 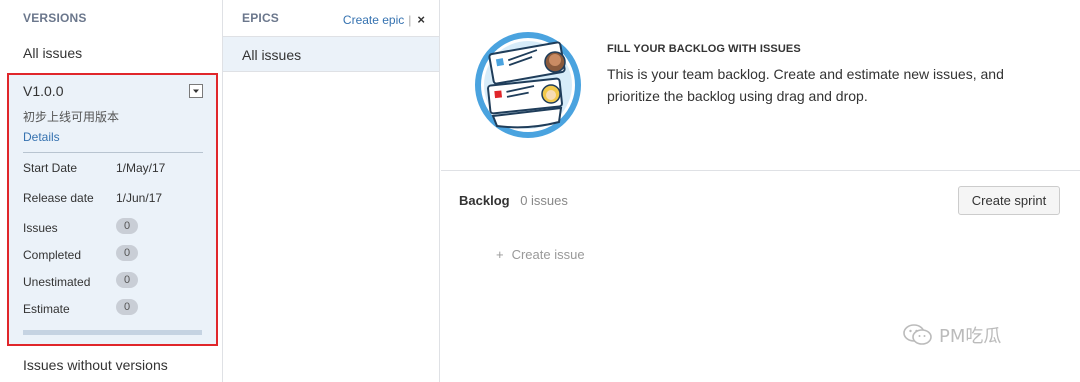 What do you see at coordinates (113, 168) in the screenshot?
I see `start-date-row: Start Date 1/May/17` at bounding box center [113, 168].